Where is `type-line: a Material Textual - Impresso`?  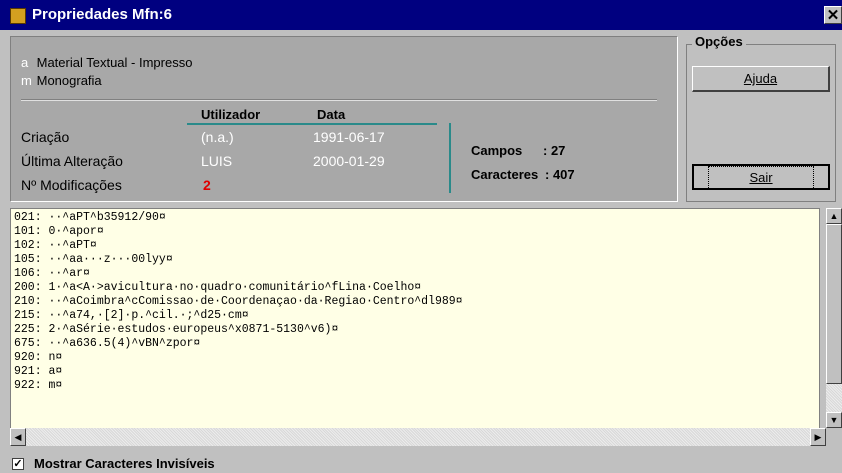
type-line: a Material Textual - Impresso is located at coordinates (106, 62).